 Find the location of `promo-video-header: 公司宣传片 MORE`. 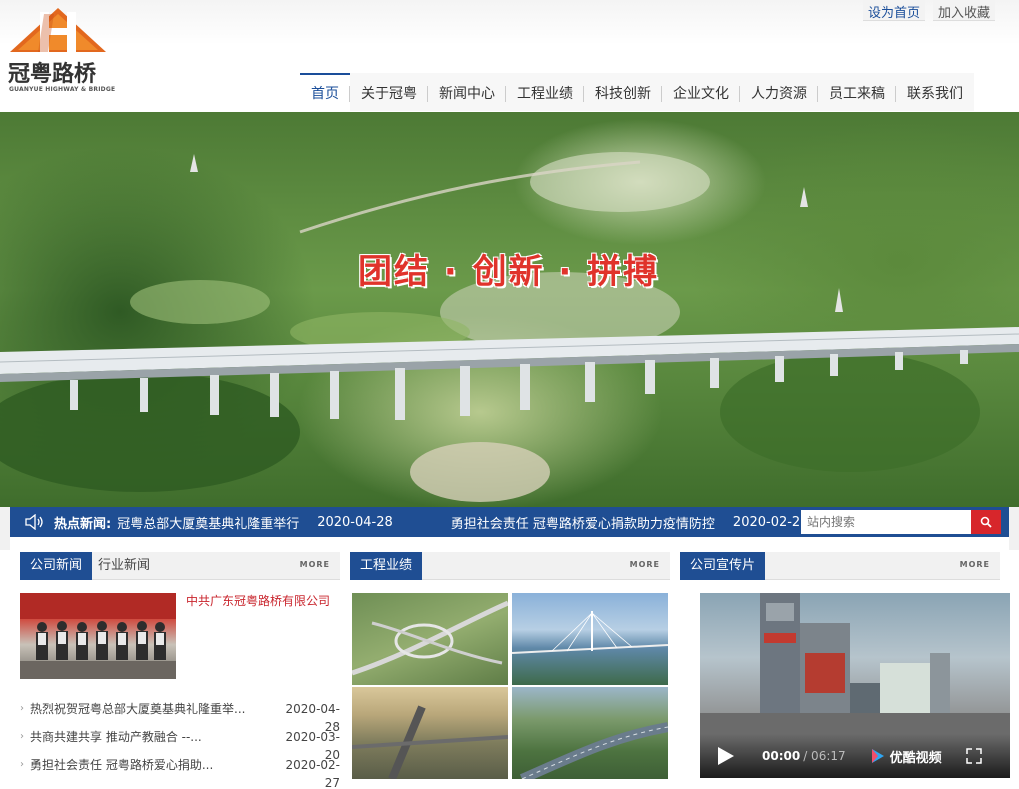

promo-video-header: 公司宣传片 MORE is located at coordinates (840, 566).